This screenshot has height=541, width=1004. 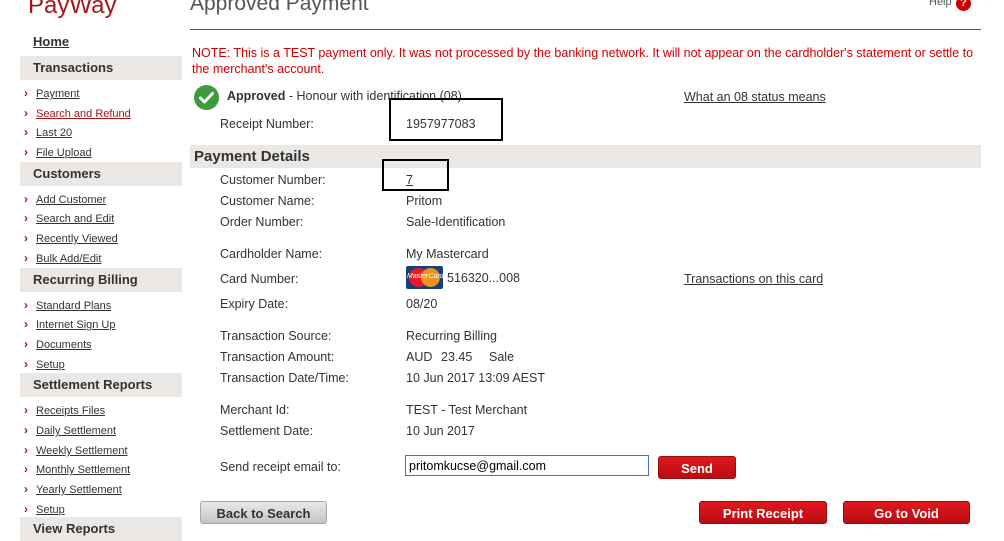 I want to click on mastercard-icon: MasterCard, so click(x=424, y=277).